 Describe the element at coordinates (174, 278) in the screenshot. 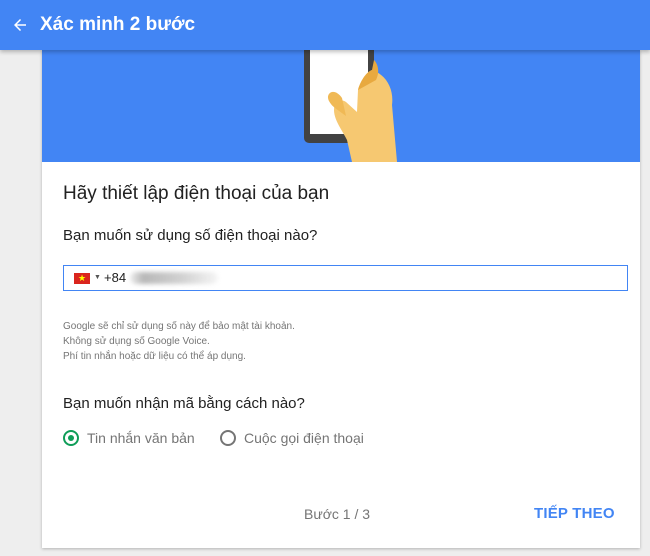

I see `redacted-phone-digits` at that location.